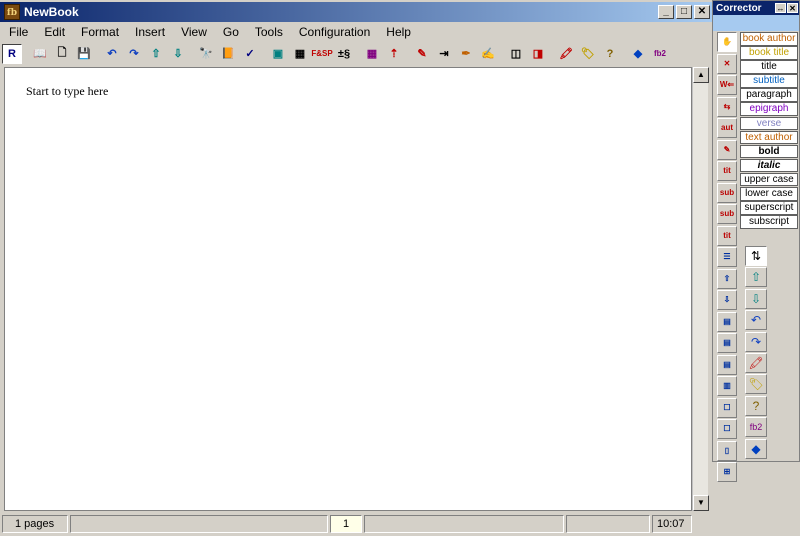  I want to click on marker2-icon: 🖍, so click(756, 362).